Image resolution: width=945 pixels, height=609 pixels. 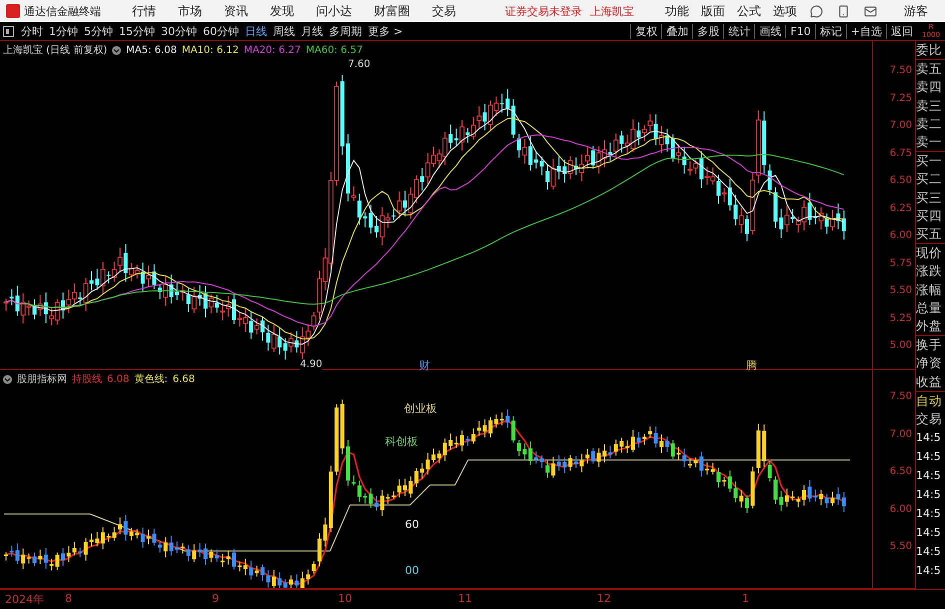 What do you see at coordinates (392, 11) in the screenshot?
I see `menu-item: 财富圈` at bounding box center [392, 11].